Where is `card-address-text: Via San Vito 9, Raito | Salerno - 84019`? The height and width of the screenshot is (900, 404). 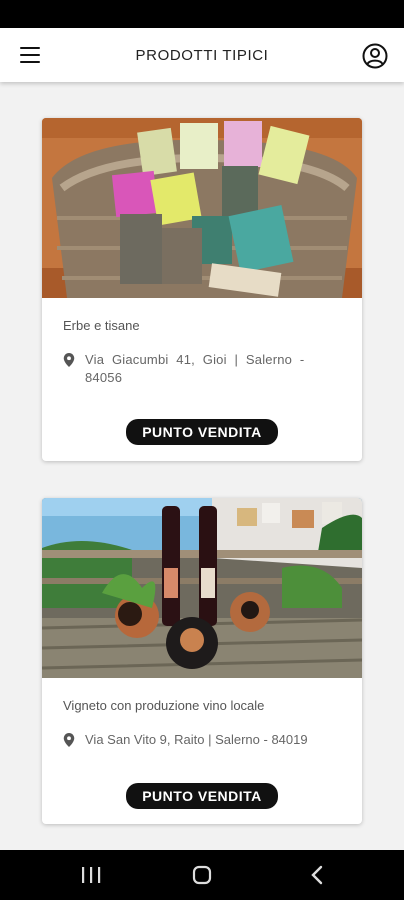 card-address-text: Via San Vito 9, Raito | Salerno - 84019 is located at coordinates (196, 739).